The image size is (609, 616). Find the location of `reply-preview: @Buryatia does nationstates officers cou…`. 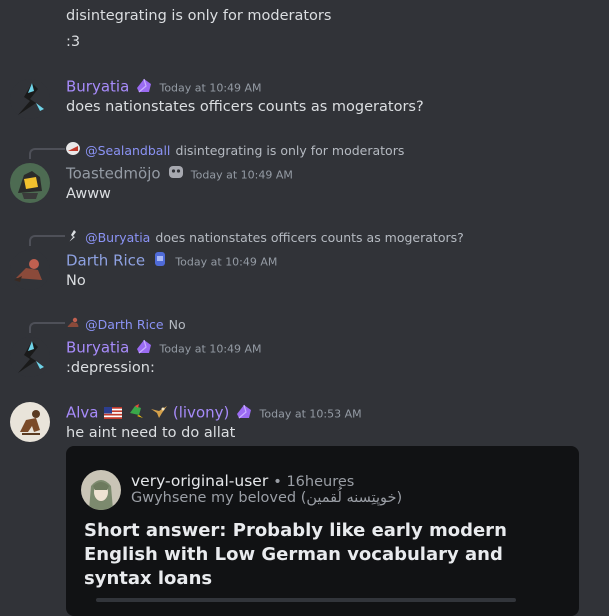

reply-preview: @Buryatia does nationstates officers cou… is located at coordinates (265, 236).